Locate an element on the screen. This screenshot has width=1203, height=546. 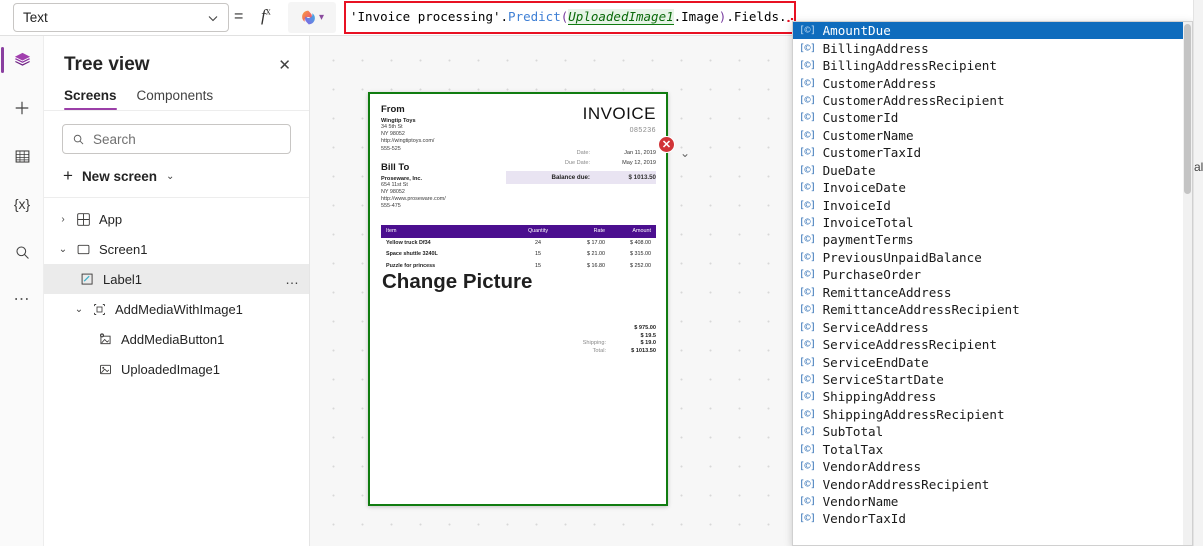
invoice-from-heading: From is located at coordinates (393, 109).